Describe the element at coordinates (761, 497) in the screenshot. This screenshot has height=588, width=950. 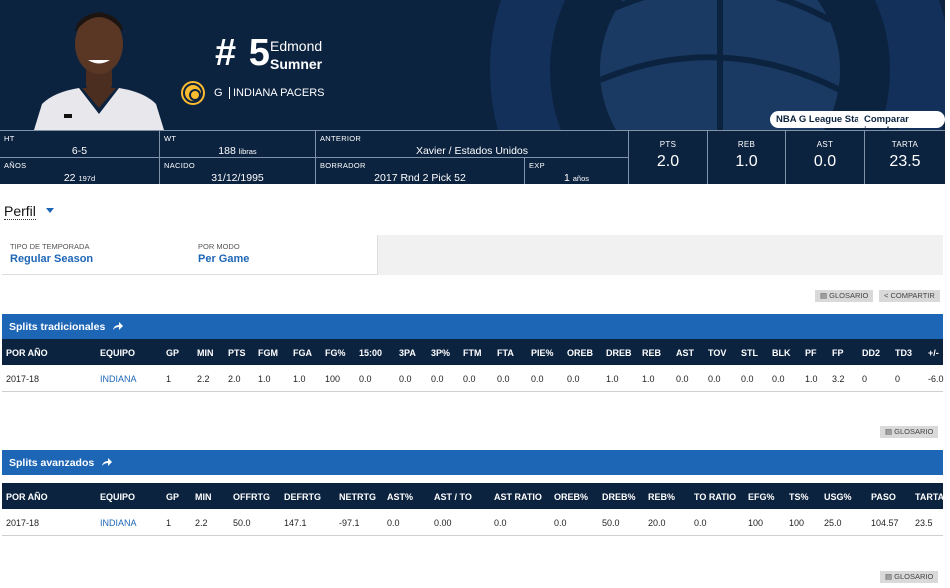
I see `column-header-14: EFG%` at that location.